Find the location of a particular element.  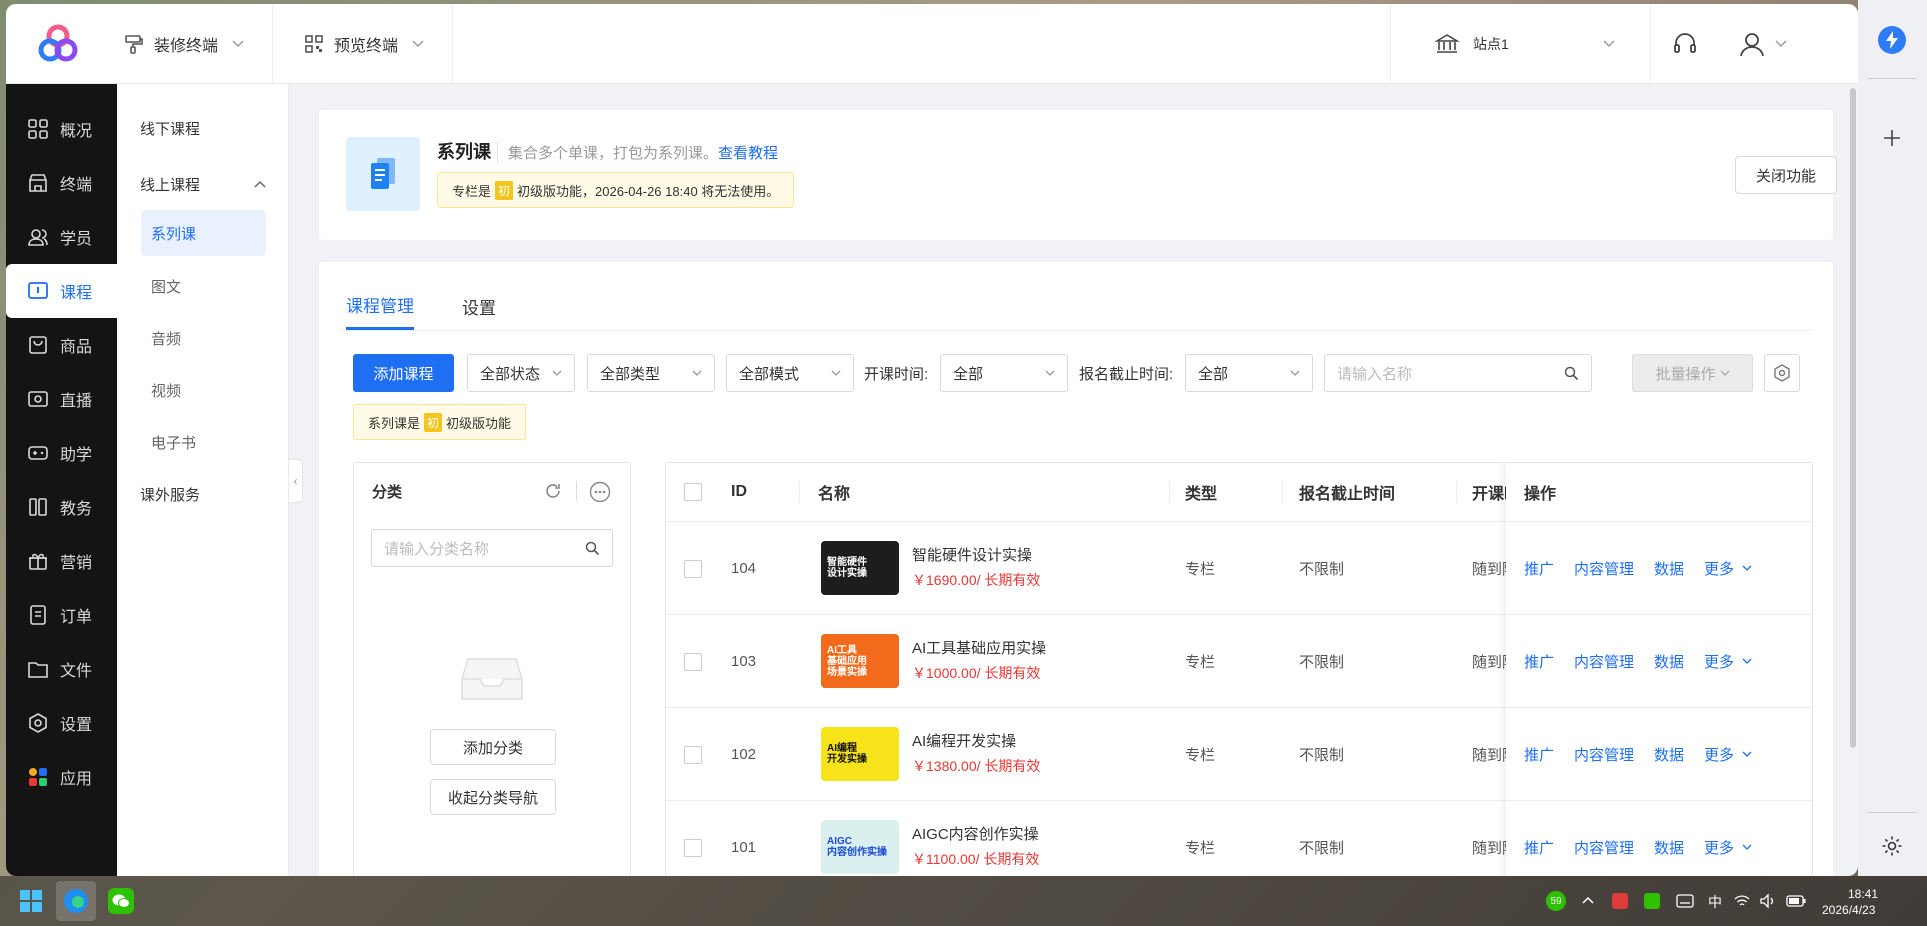

row-deadline: 不限制 is located at coordinates (1322, 569).